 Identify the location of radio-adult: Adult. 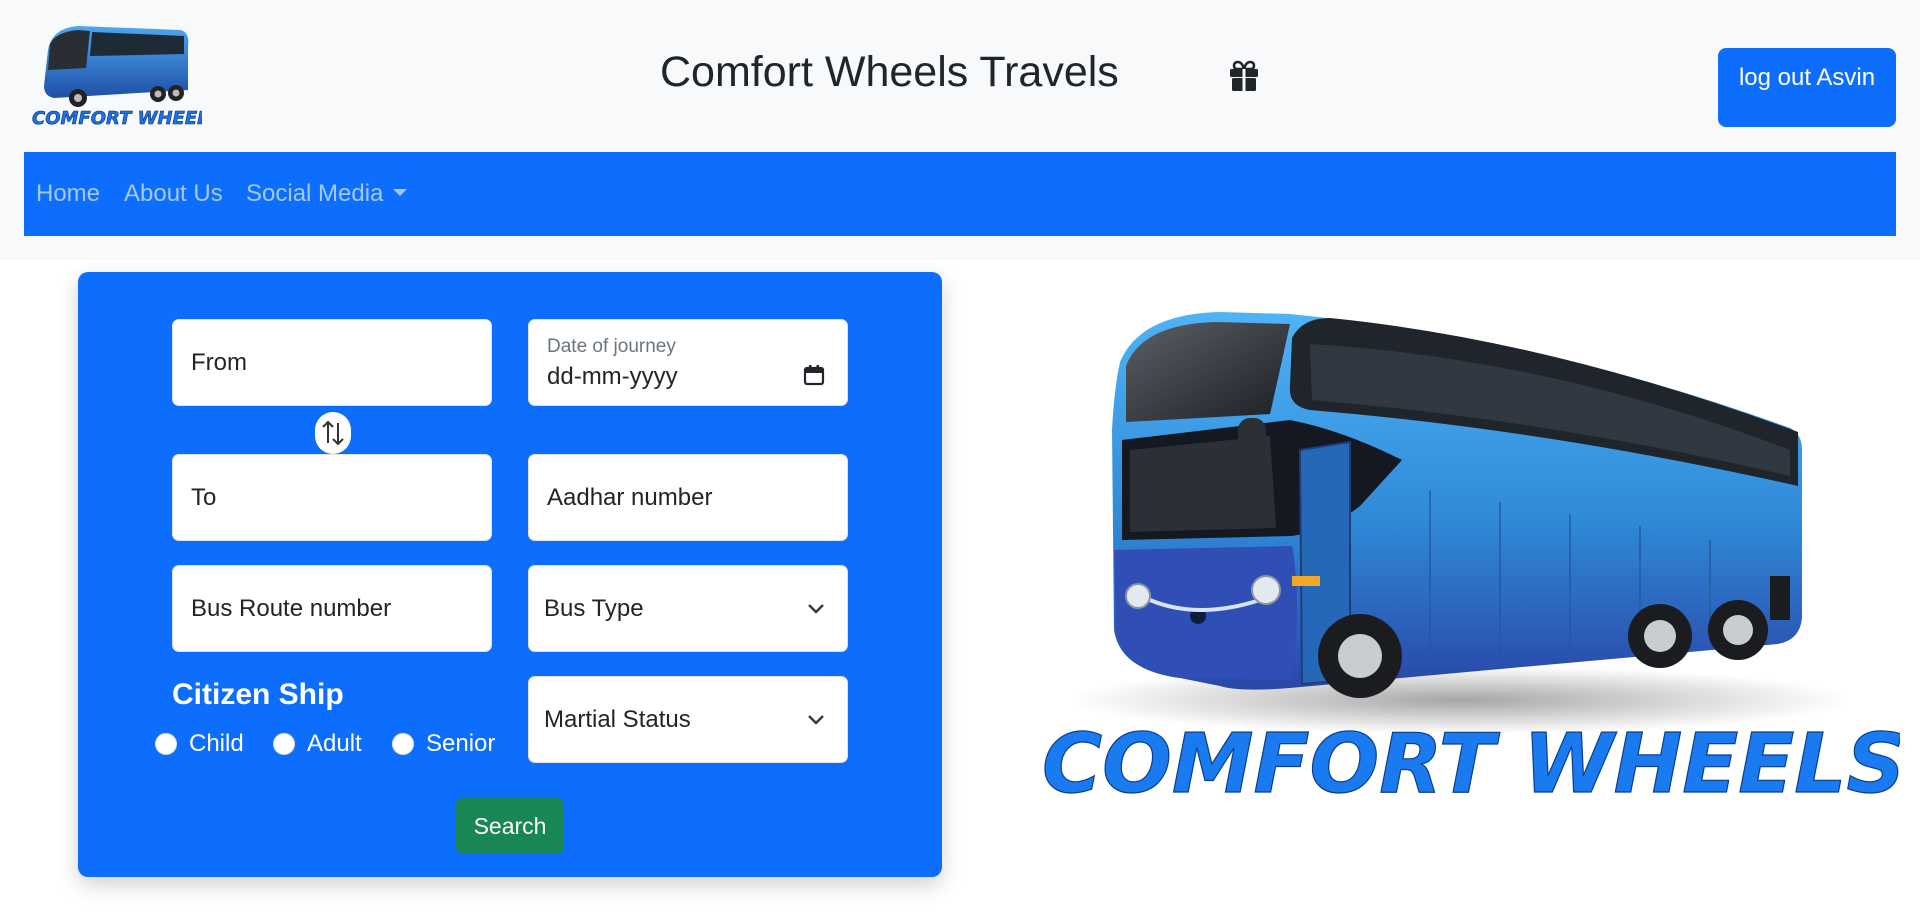
(317, 744).